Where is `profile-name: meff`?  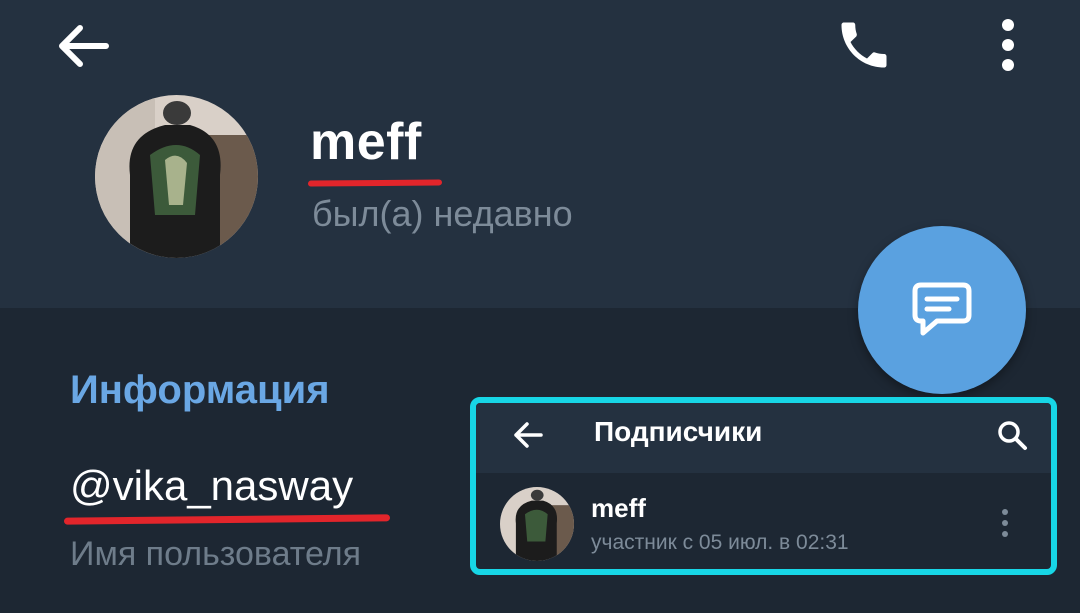
profile-name: meff is located at coordinates (366, 142).